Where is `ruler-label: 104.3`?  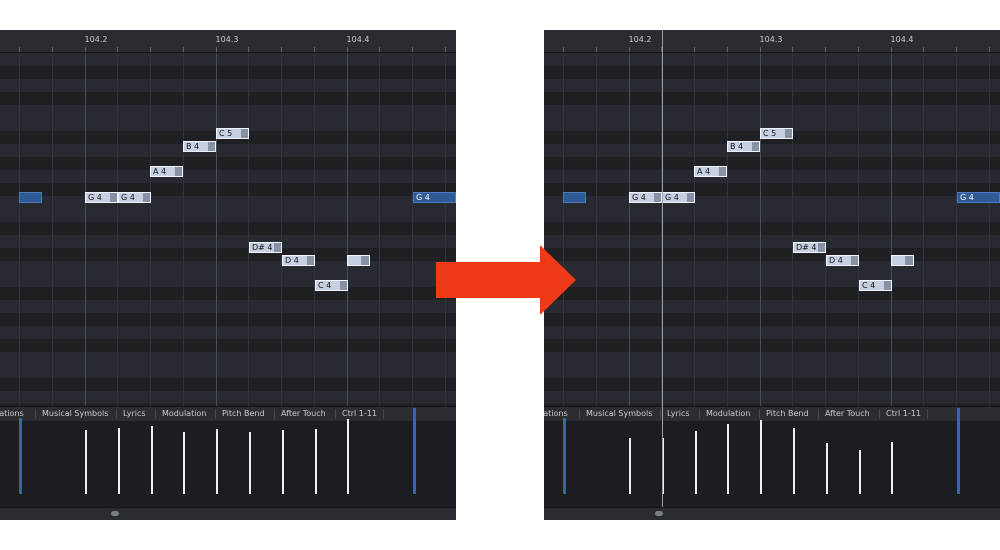
ruler-label: 104.3 is located at coordinates (227, 39).